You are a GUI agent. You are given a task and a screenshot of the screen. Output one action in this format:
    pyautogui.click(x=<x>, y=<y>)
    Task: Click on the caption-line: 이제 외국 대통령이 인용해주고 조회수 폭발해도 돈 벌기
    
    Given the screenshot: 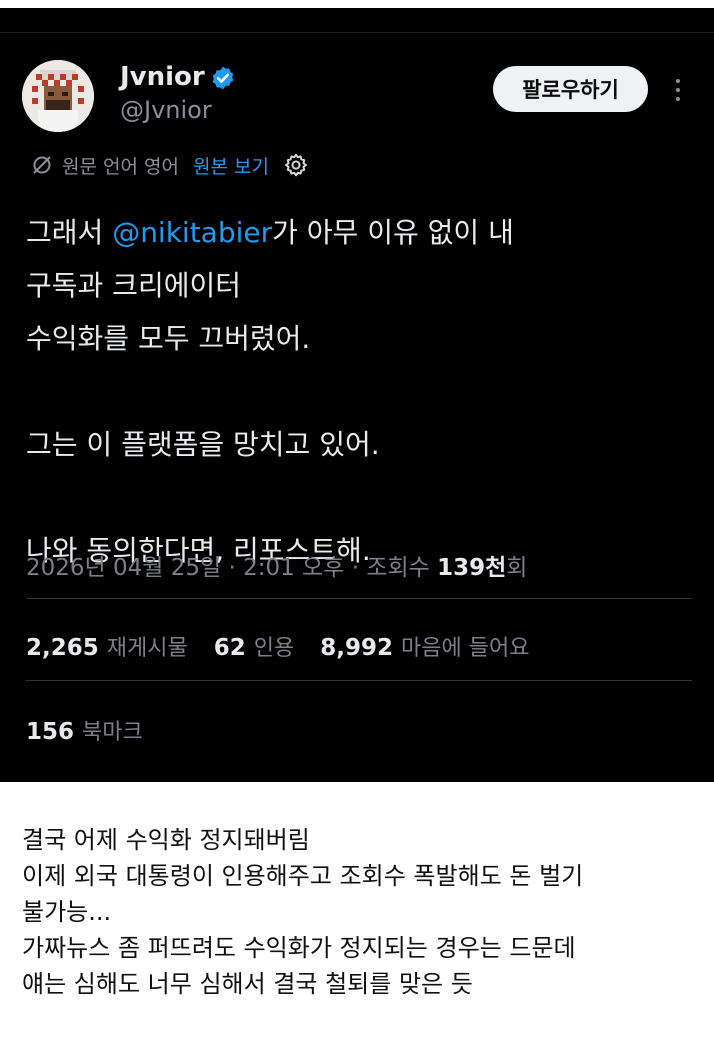 What is the action you would take?
    pyautogui.click(x=303, y=876)
    